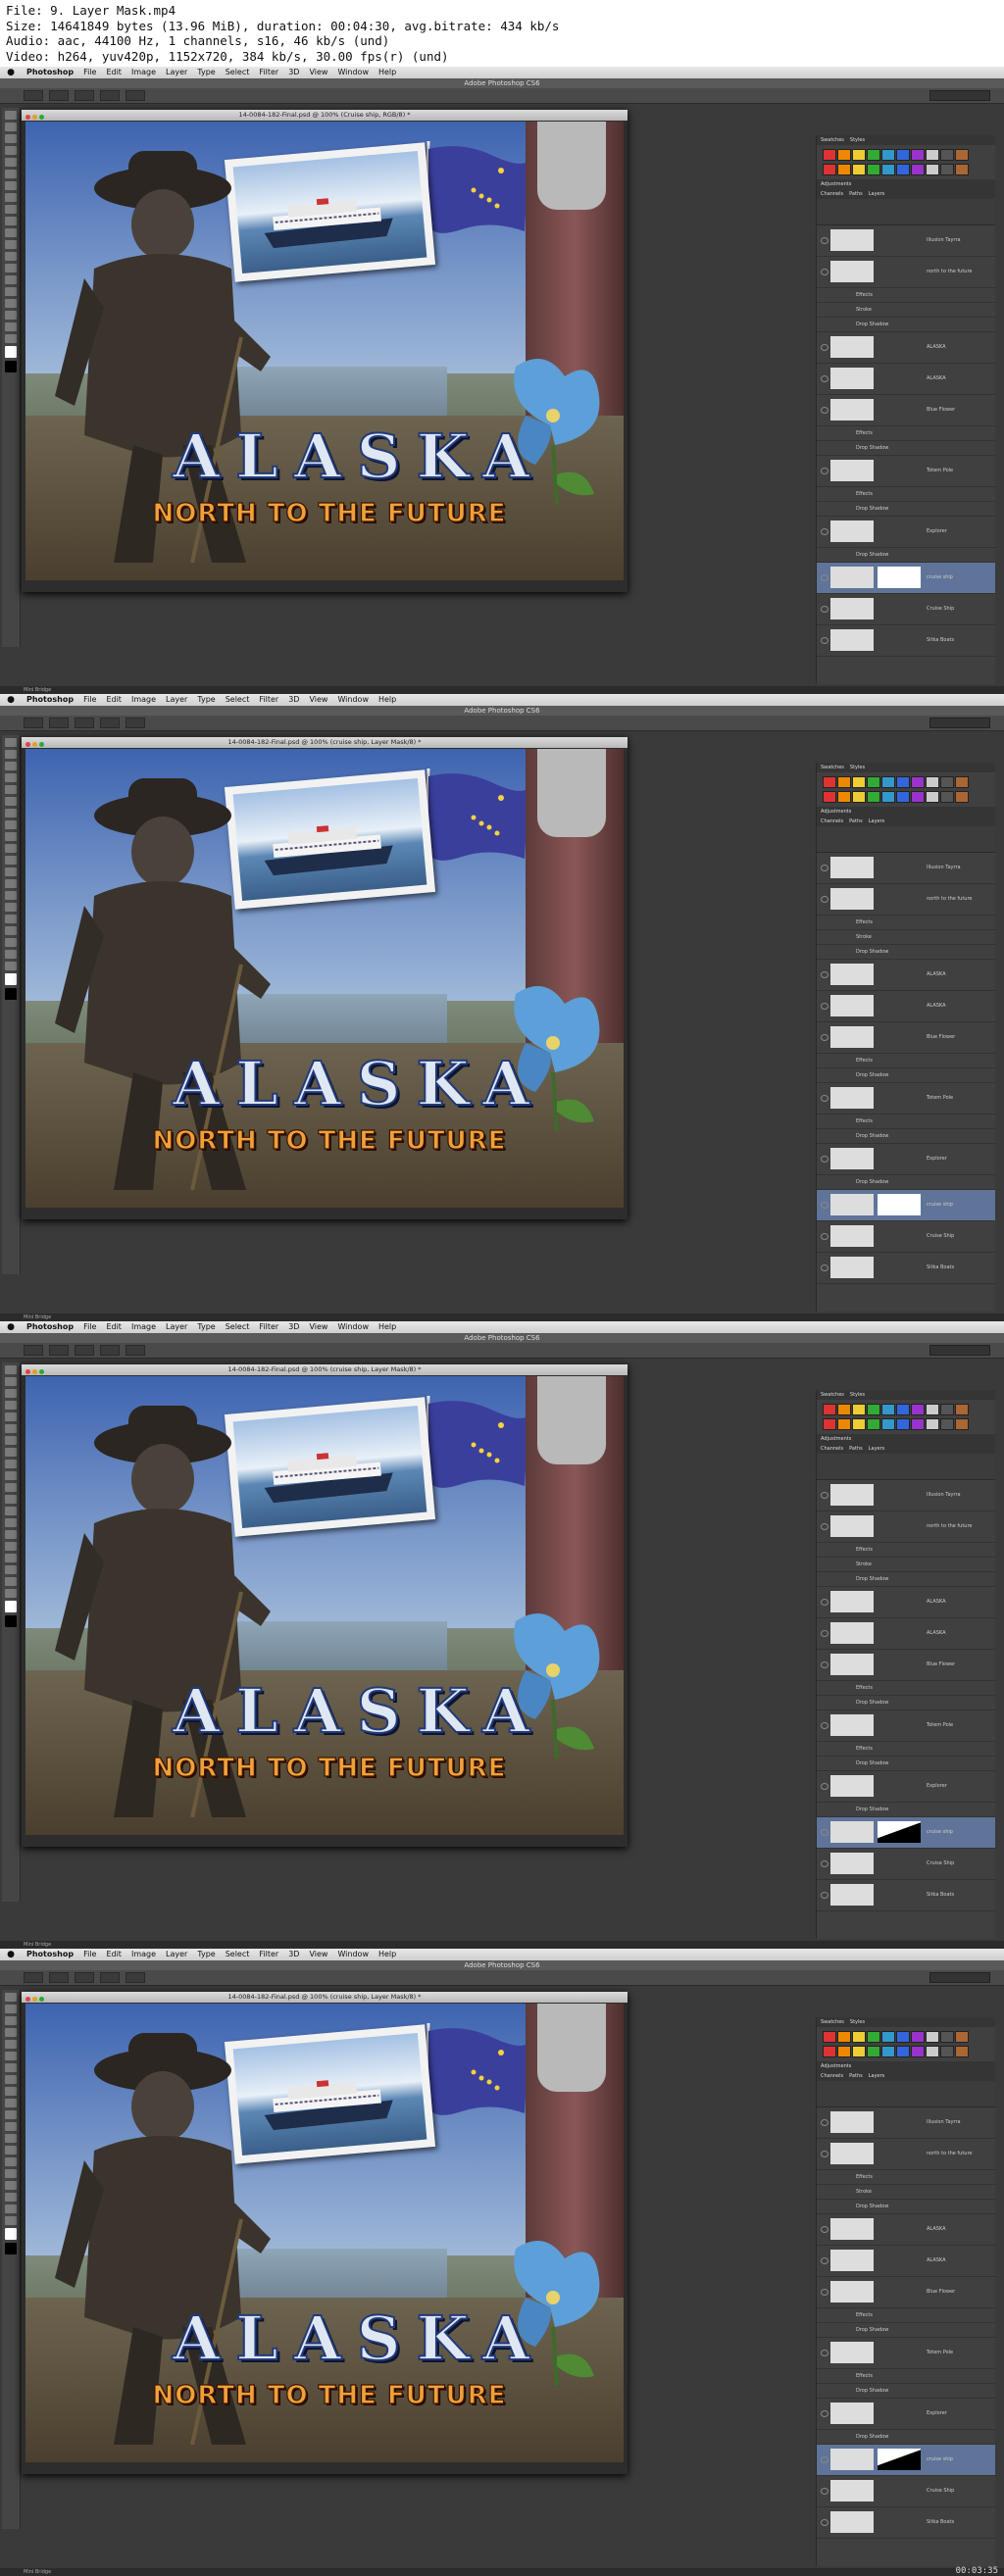 Image resolution: width=1004 pixels, height=2576 pixels. Describe the element at coordinates (11, 836) in the screenshot. I see `stamp-tool-icon` at that location.